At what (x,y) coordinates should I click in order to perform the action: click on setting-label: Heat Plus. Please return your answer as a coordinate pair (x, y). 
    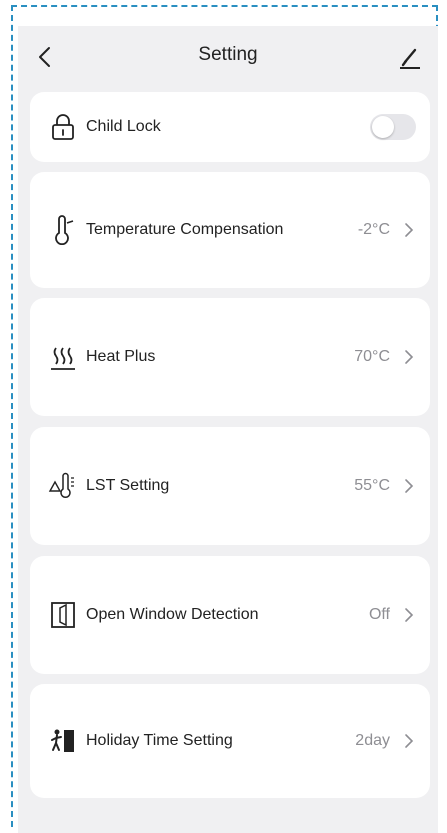
    Looking at the image, I should click on (121, 356).